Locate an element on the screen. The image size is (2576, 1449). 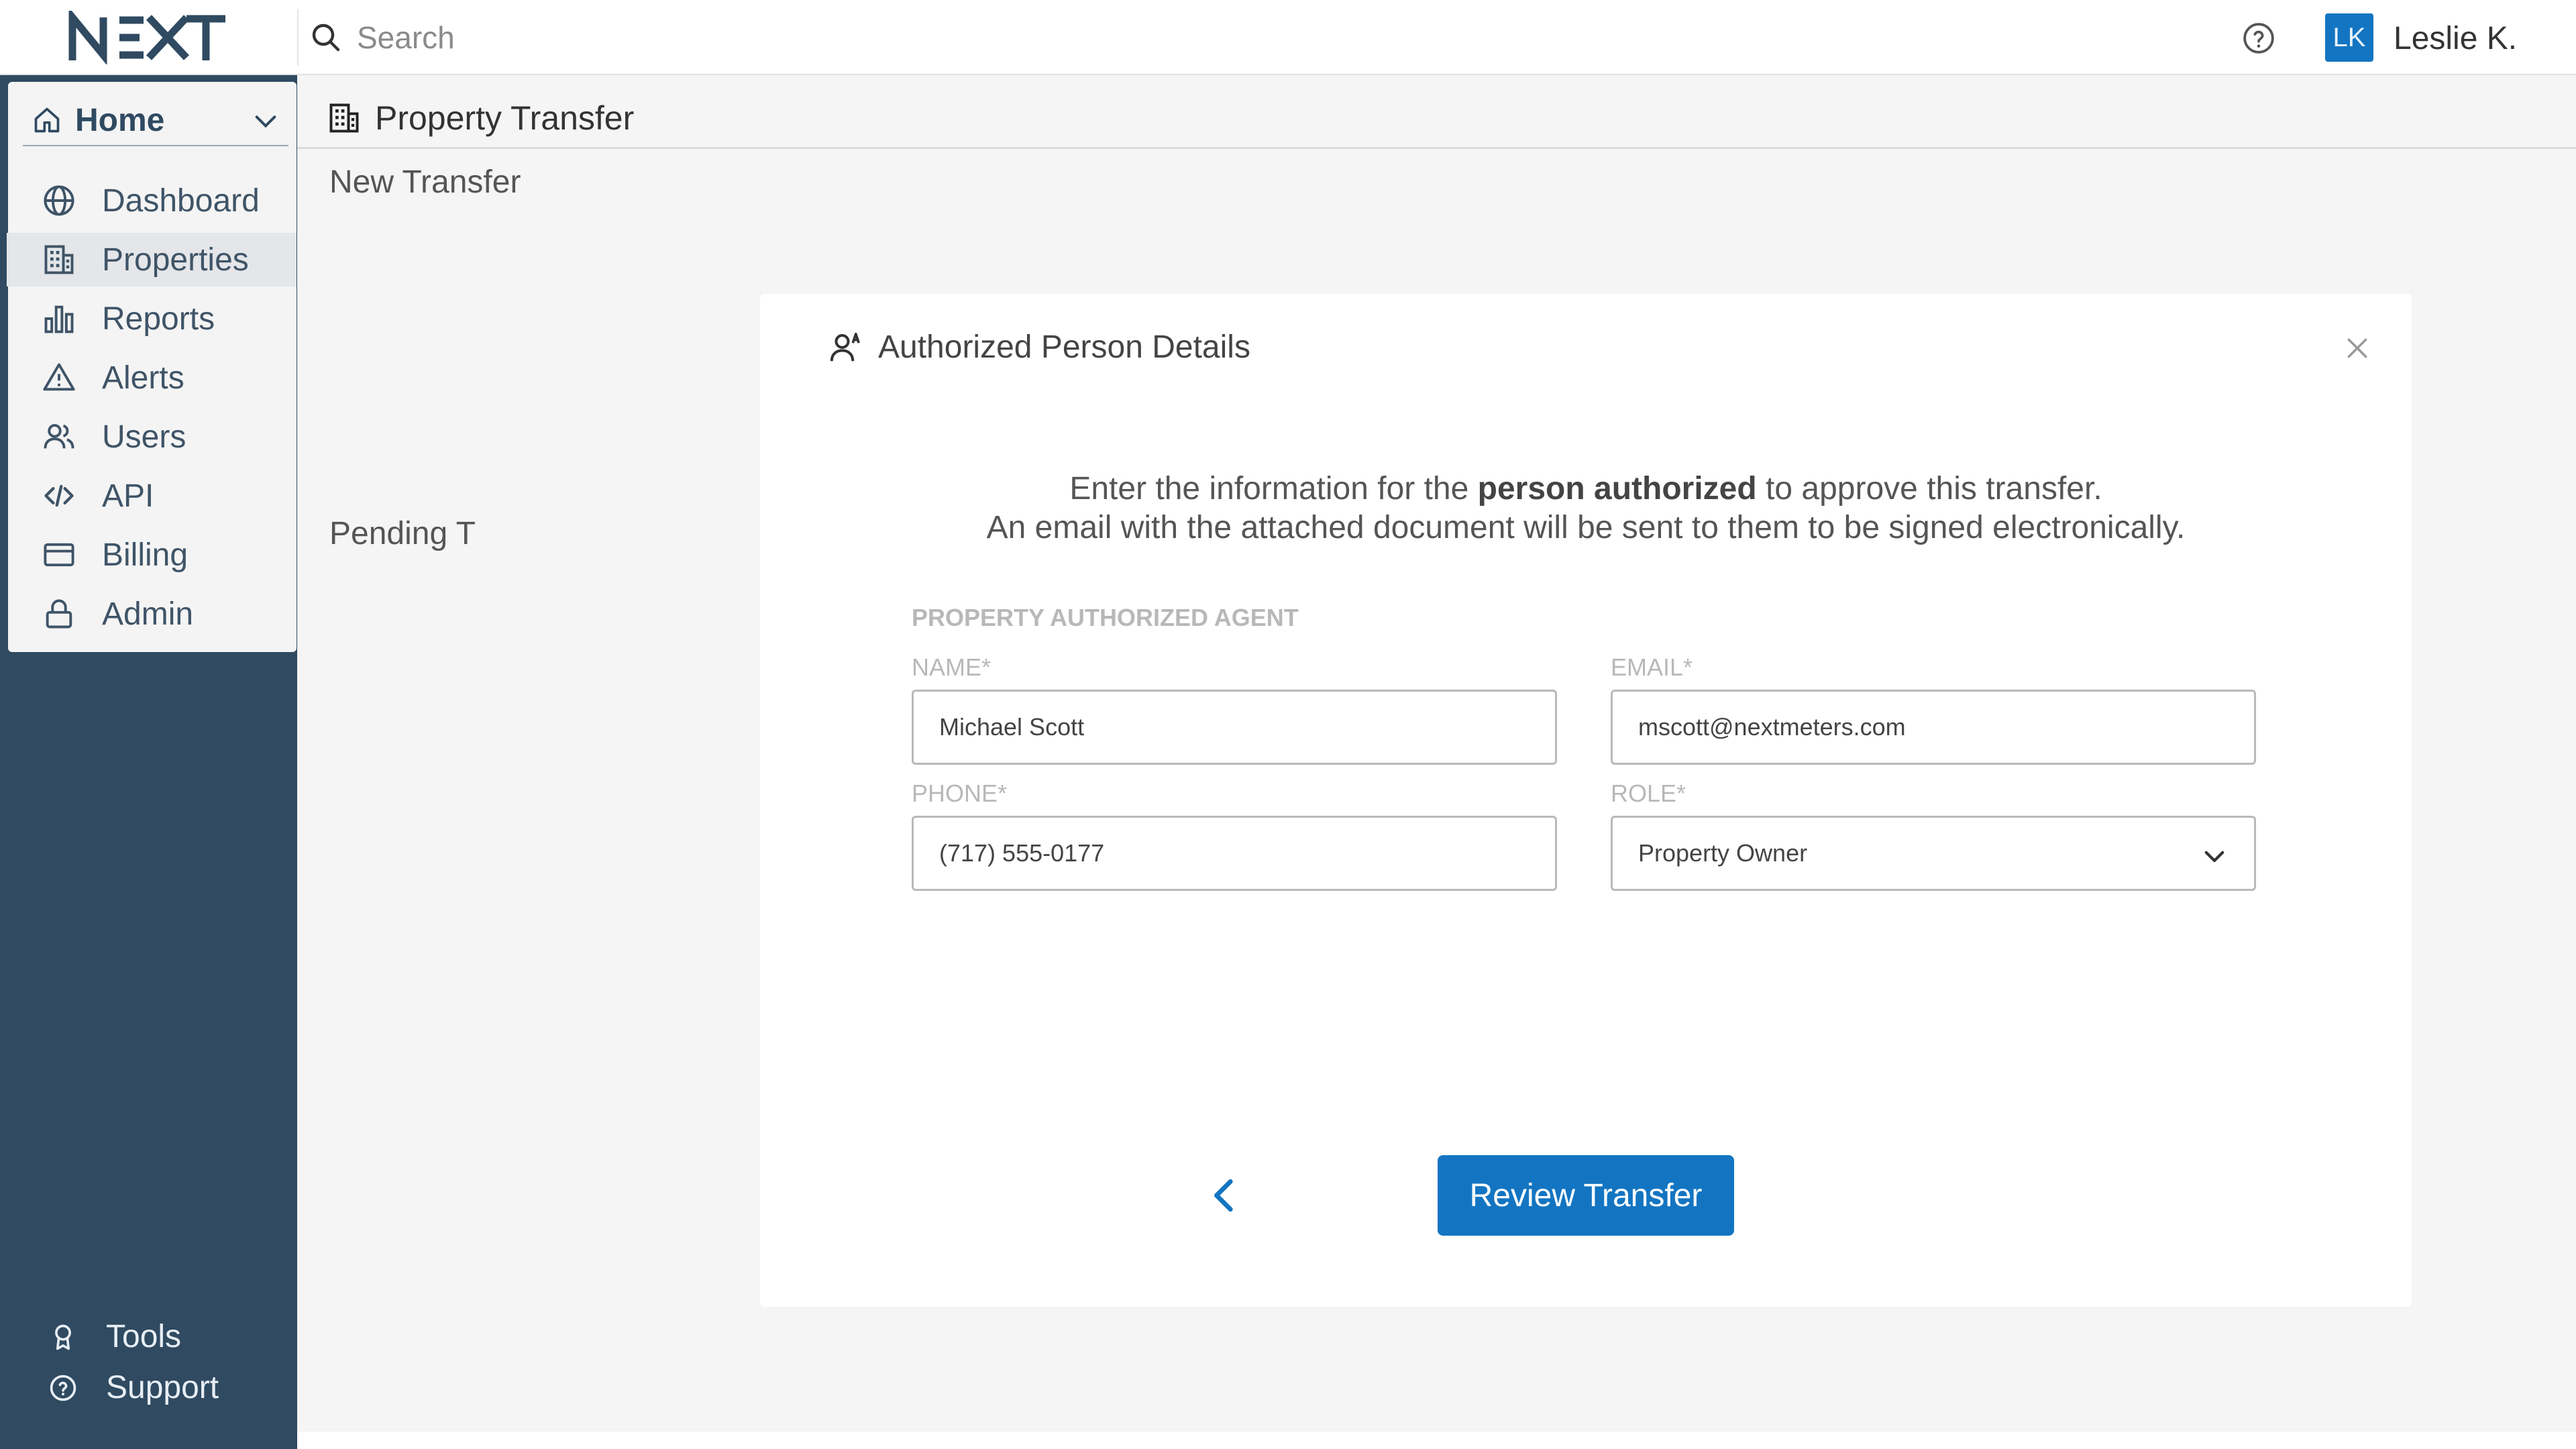
instruction-text: to approve this transfer. is located at coordinates (1929, 488).